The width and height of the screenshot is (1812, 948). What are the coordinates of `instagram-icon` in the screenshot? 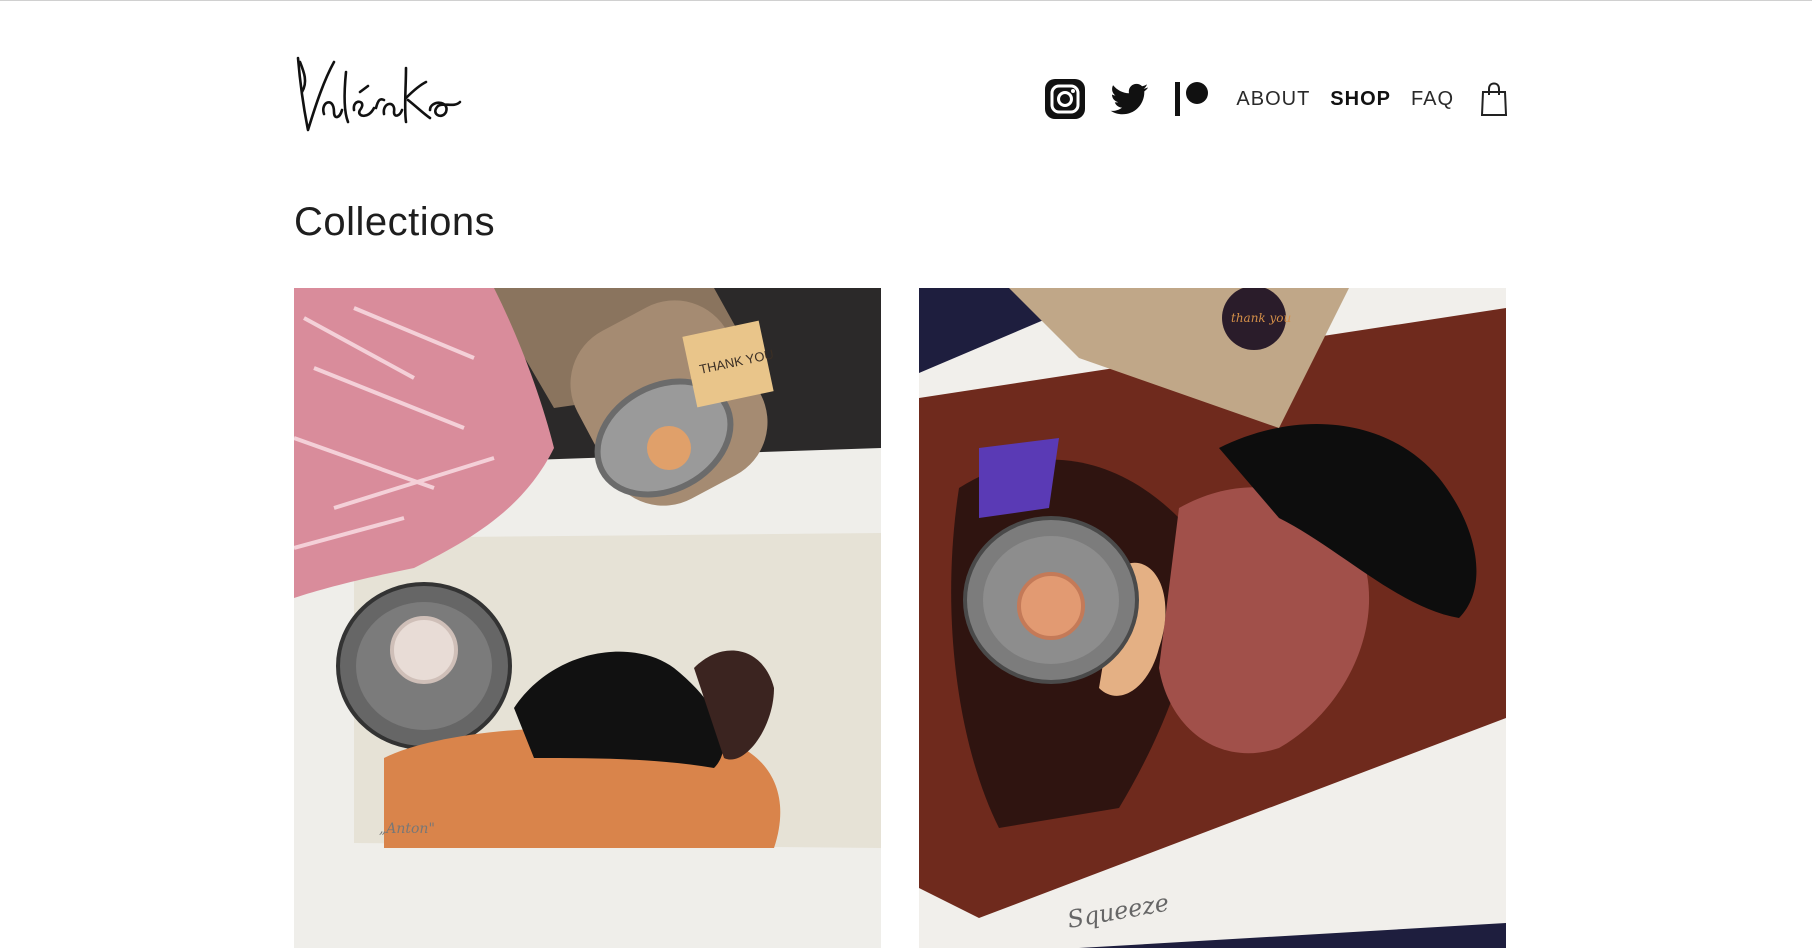 It's located at (1065, 99).